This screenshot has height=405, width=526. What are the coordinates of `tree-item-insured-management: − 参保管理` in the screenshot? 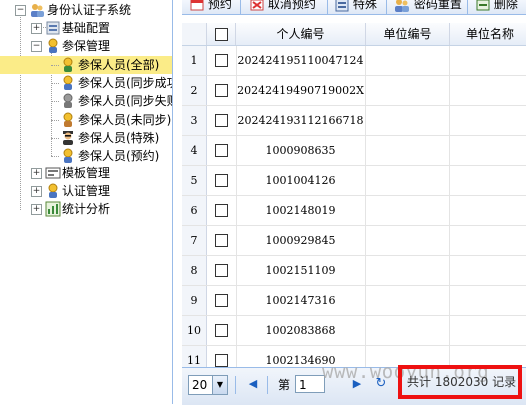 It's located at (86, 46).